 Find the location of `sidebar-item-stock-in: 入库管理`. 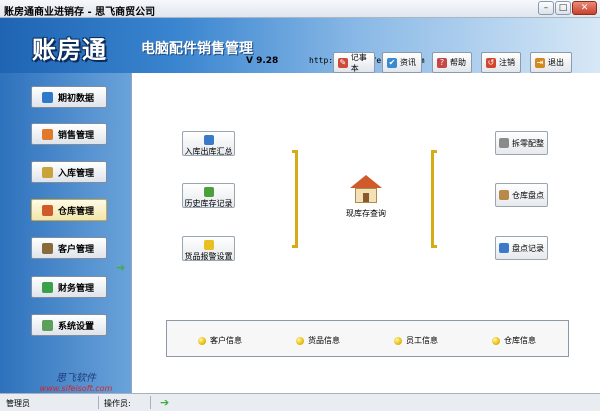

sidebar-item-stock-in: 入库管理 is located at coordinates (69, 172).